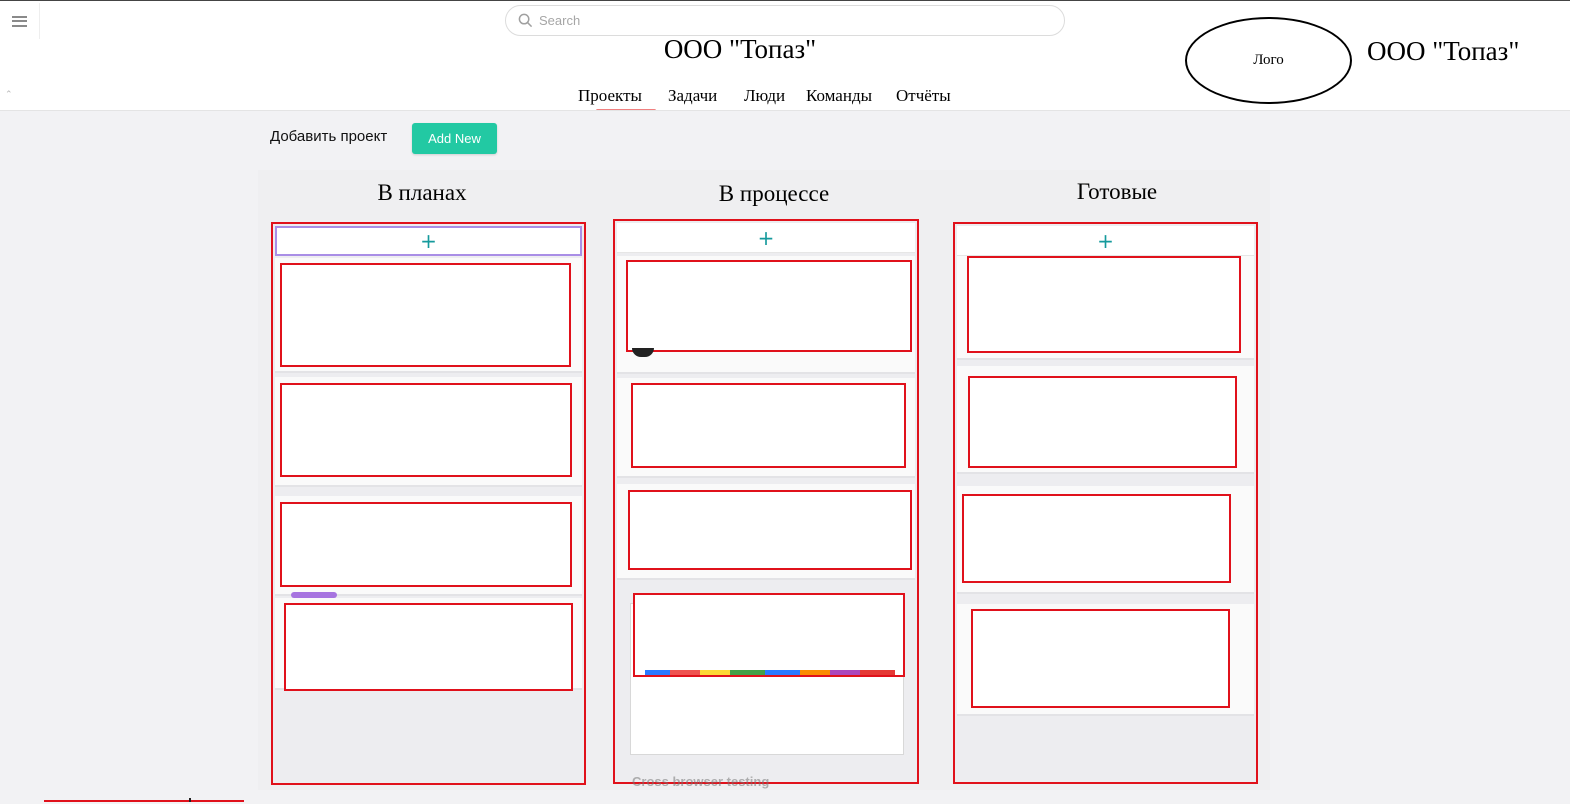 The width and height of the screenshot is (1570, 804). I want to click on main-nav: Проекты Задачи Люди Команды Отчёты, so click(772, 99).